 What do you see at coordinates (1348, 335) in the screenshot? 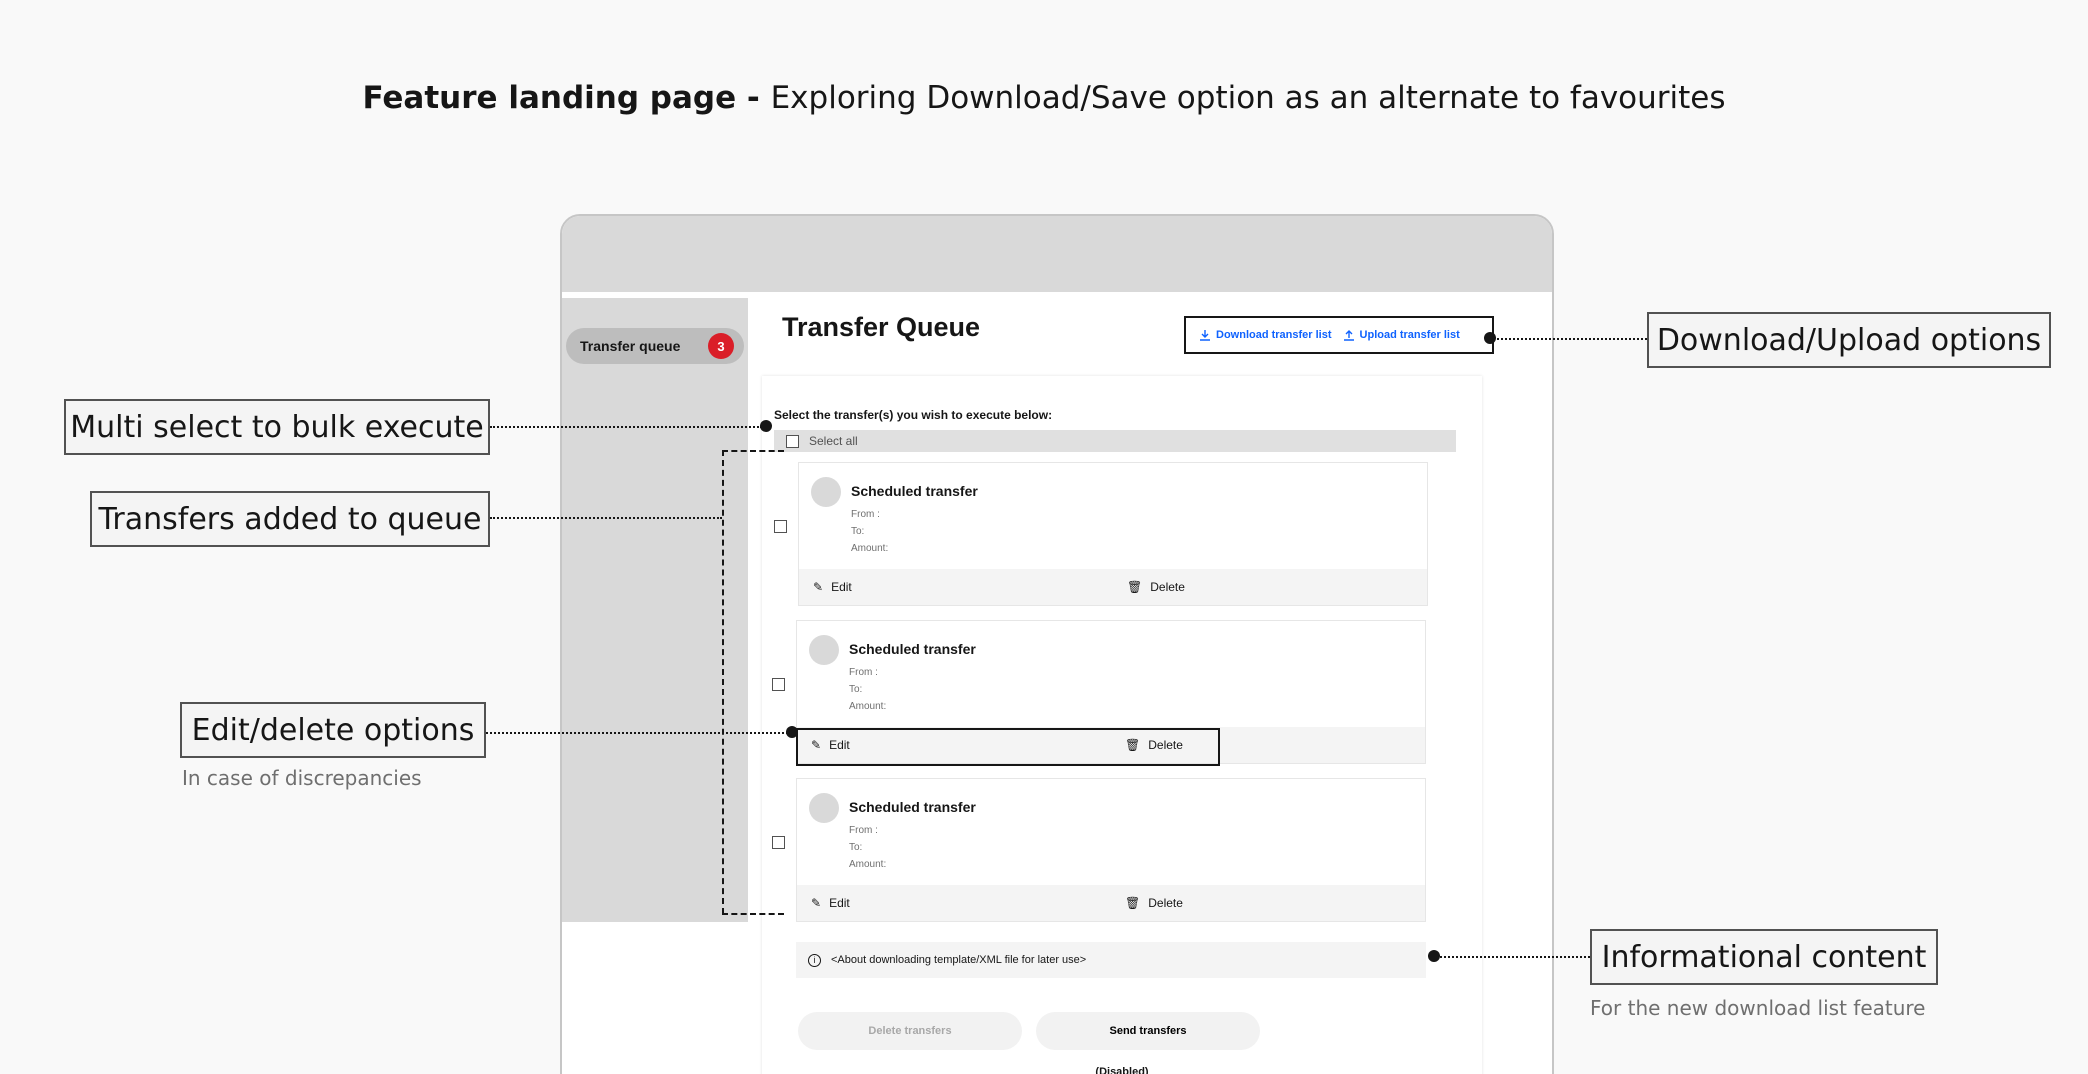
I see `upload-icon` at bounding box center [1348, 335].